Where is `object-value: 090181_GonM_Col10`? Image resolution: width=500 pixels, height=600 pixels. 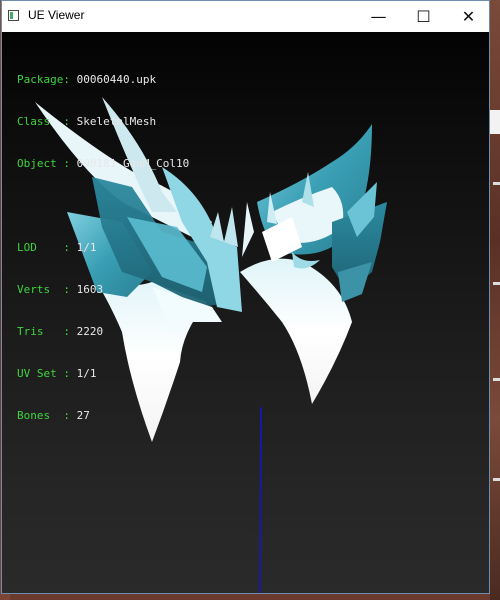 object-value: 090181_GonM_Col10 is located at coordinates (133, 163).